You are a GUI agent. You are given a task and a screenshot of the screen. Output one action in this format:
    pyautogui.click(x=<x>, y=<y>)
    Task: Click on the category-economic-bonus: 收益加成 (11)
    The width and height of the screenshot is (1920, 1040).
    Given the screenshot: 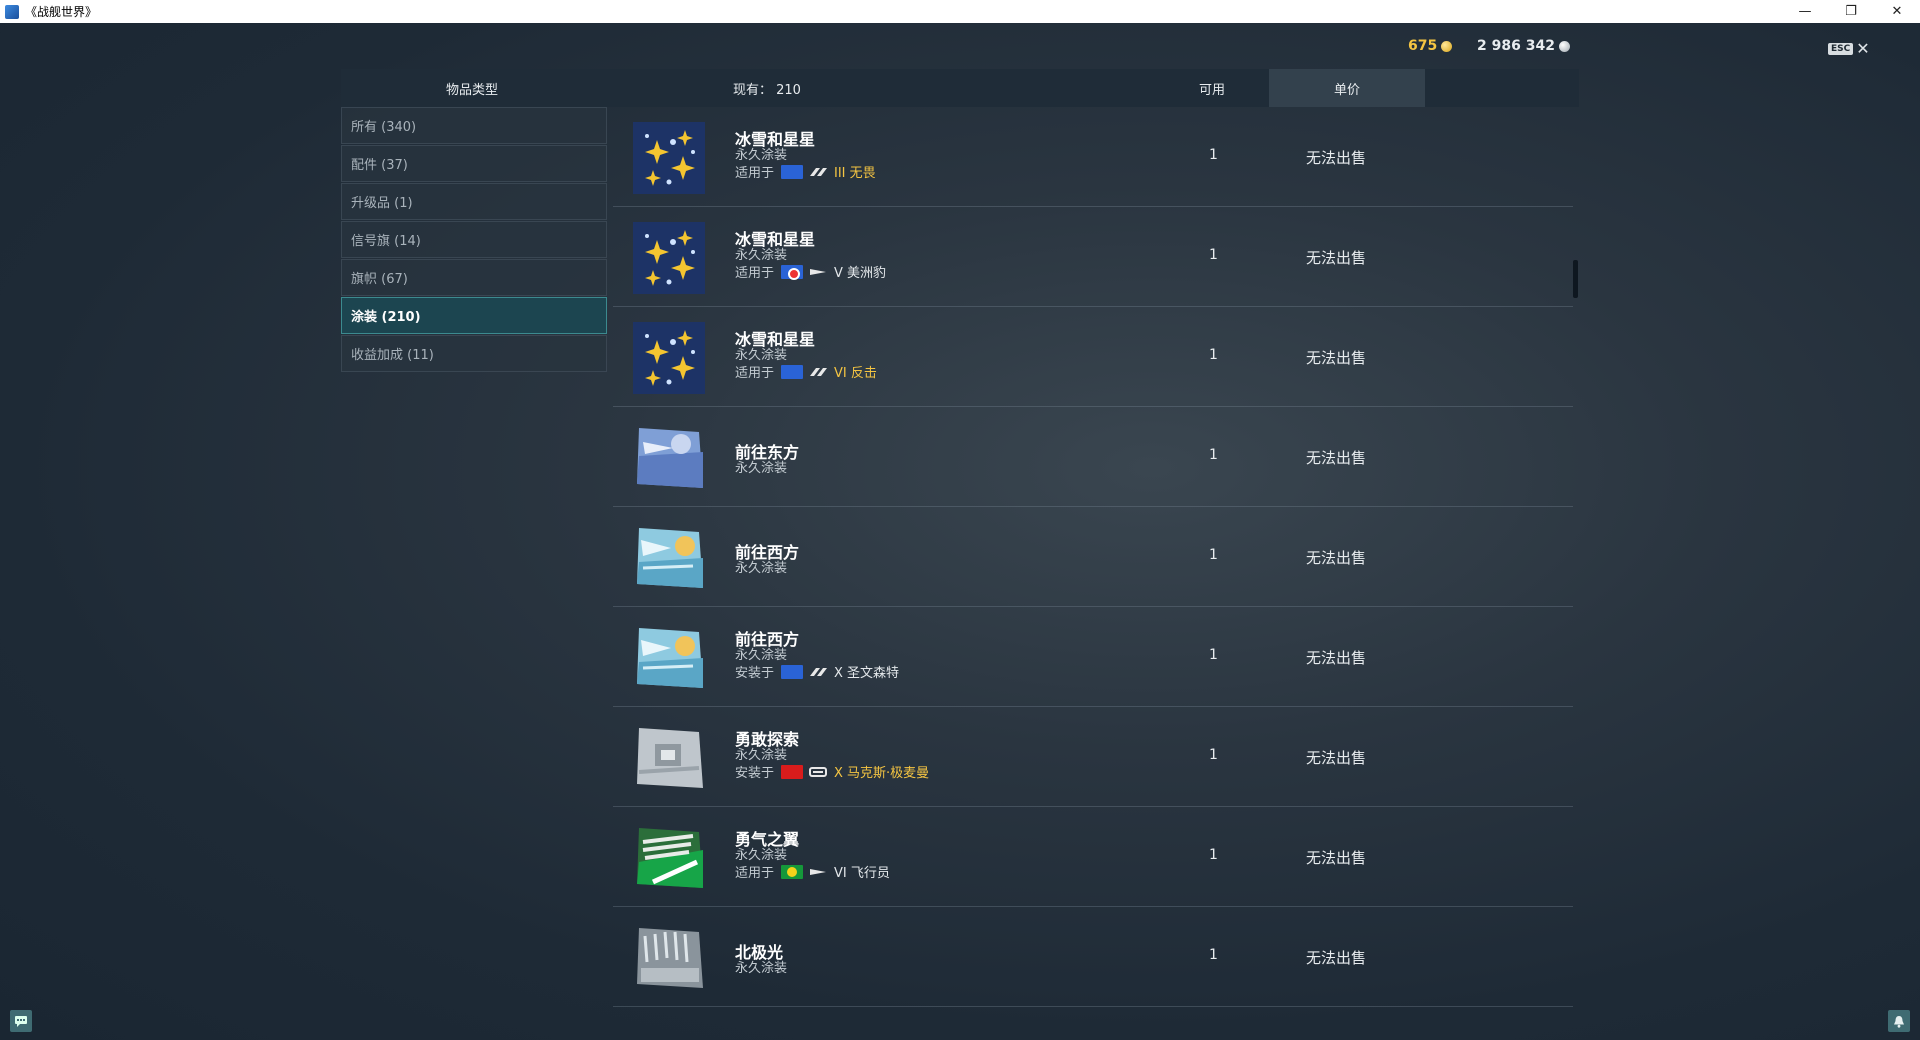 What is the action you would take?
    pyautogui.click(x=474, y=353)
    